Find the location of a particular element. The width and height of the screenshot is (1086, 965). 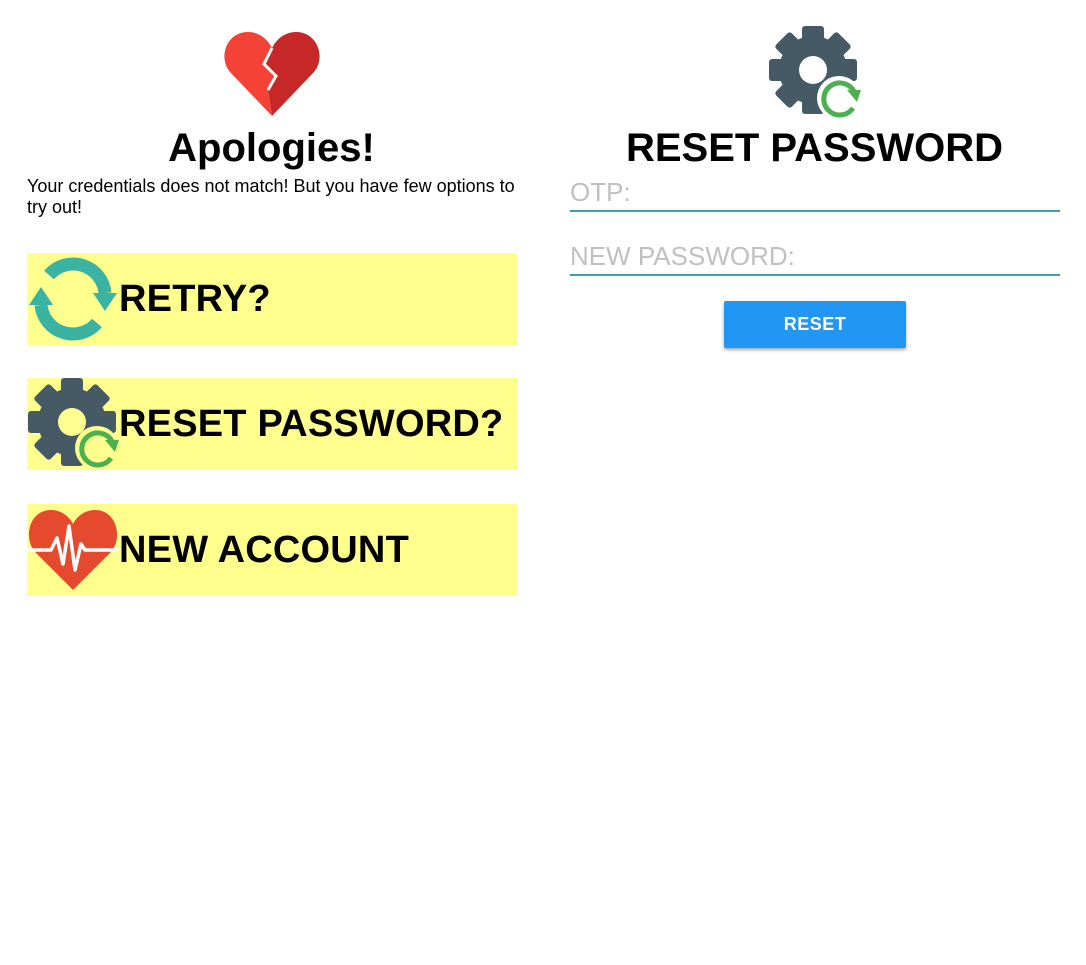

new-password-input is located at coordinates (815, 258).